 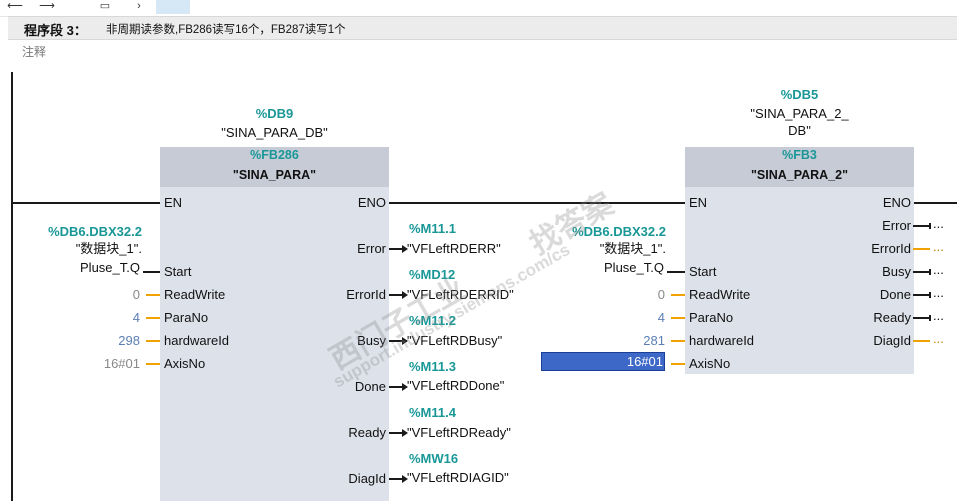 I want to click on block1-start-pin: Start, so click(x=178, y=271).